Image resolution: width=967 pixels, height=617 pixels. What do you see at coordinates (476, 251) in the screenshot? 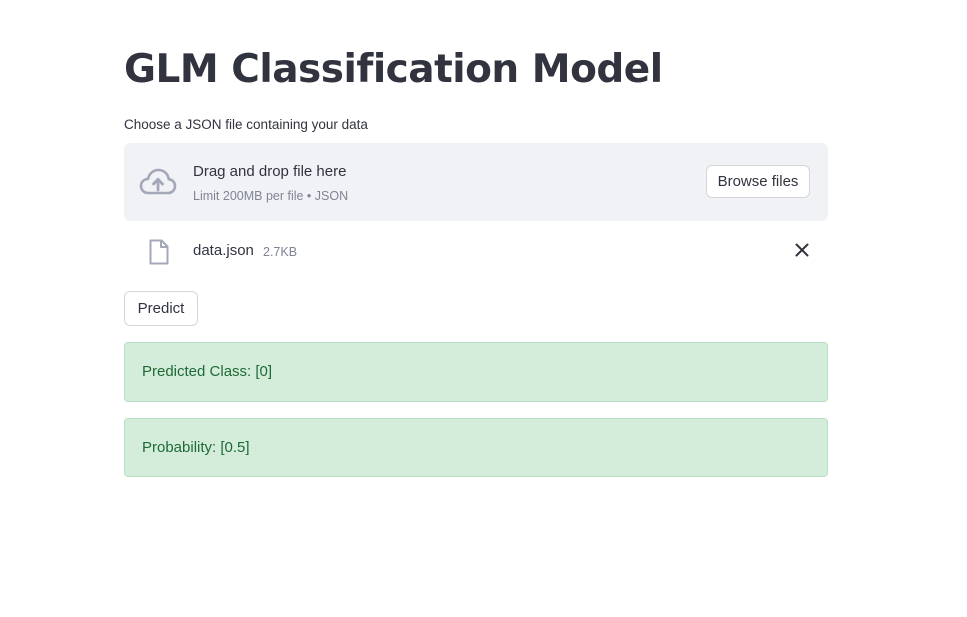
I see `uploaded-file-item: data.json 2.7KB` at bounding box center [476, 251].